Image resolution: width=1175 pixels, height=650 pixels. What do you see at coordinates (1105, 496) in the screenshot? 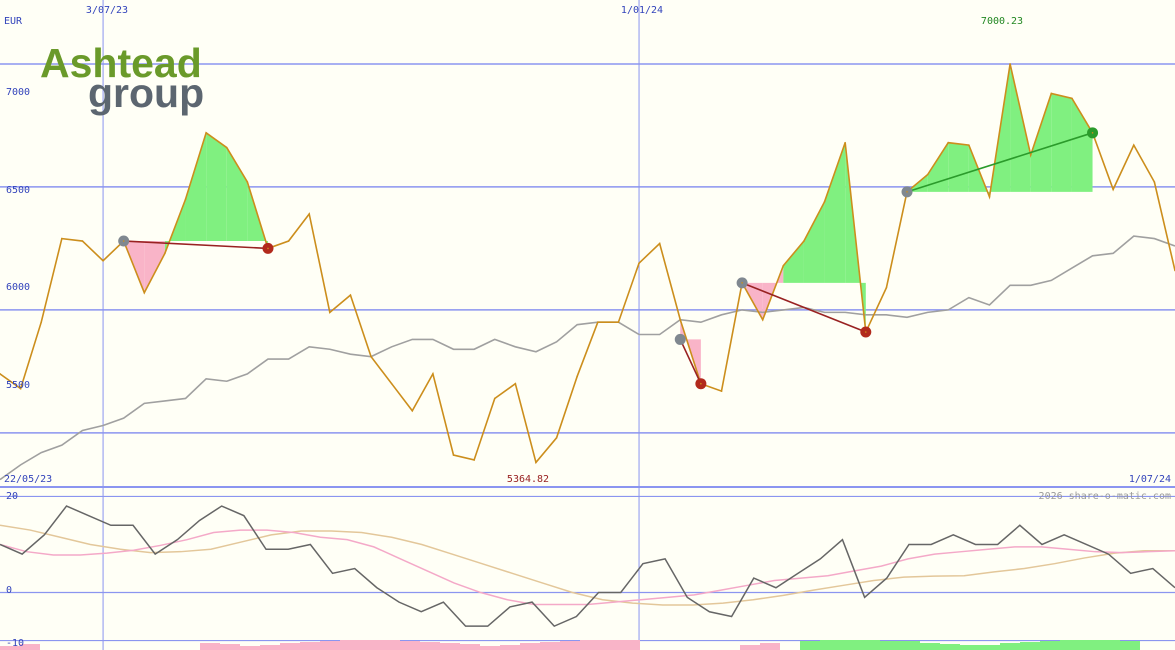
I see `watermark: 2026 share-o-matic.com` at bounding box center [1105, 496].